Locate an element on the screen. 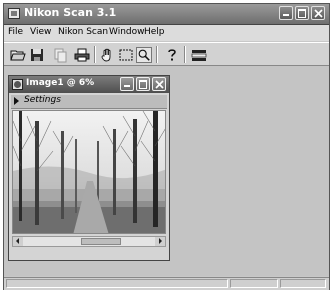 The width and height of the screenshot is (333, 294). marquee-select-button is located at coordinates (126, 55).